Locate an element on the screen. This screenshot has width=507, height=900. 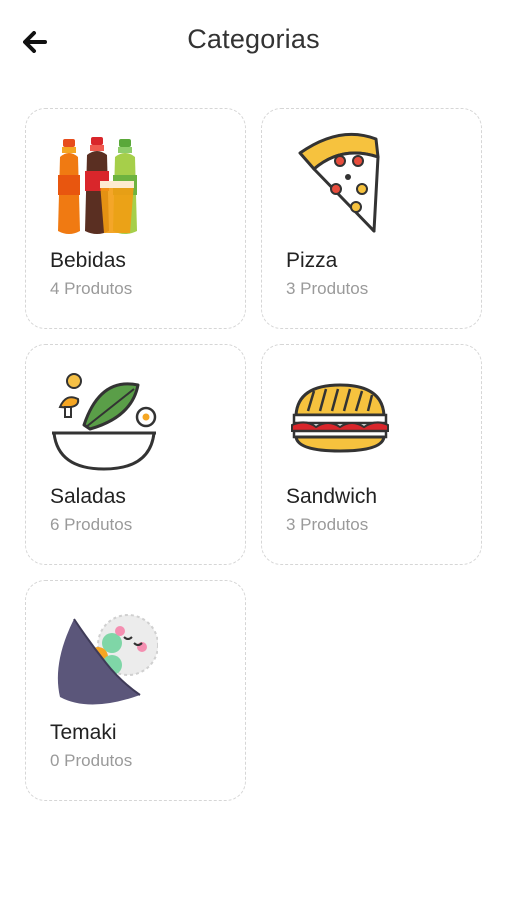
category-count: 0 Produtos is located at coordinates (91, 760).